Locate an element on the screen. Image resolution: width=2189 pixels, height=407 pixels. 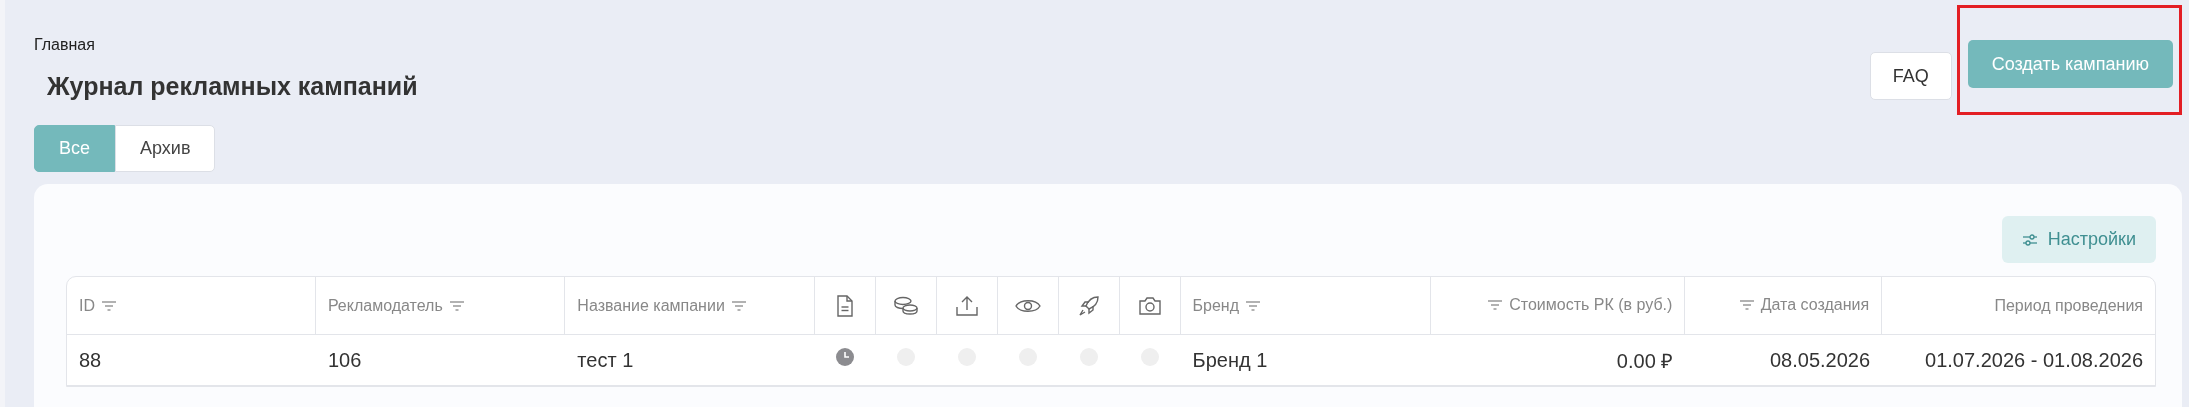
upload-icon is located at coordinates (966, 305).